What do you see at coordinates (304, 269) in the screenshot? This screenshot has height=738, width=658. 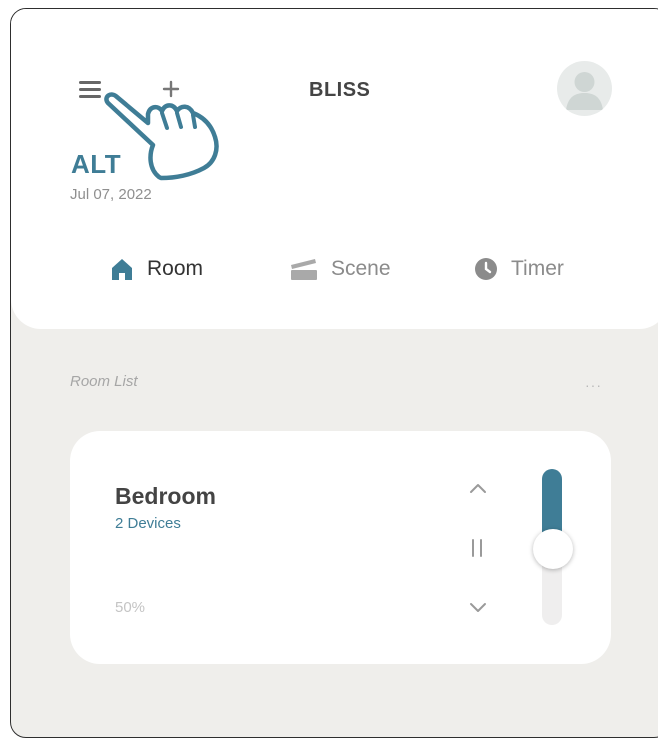 I see `scene-icon` at bounding box center [304, 269].